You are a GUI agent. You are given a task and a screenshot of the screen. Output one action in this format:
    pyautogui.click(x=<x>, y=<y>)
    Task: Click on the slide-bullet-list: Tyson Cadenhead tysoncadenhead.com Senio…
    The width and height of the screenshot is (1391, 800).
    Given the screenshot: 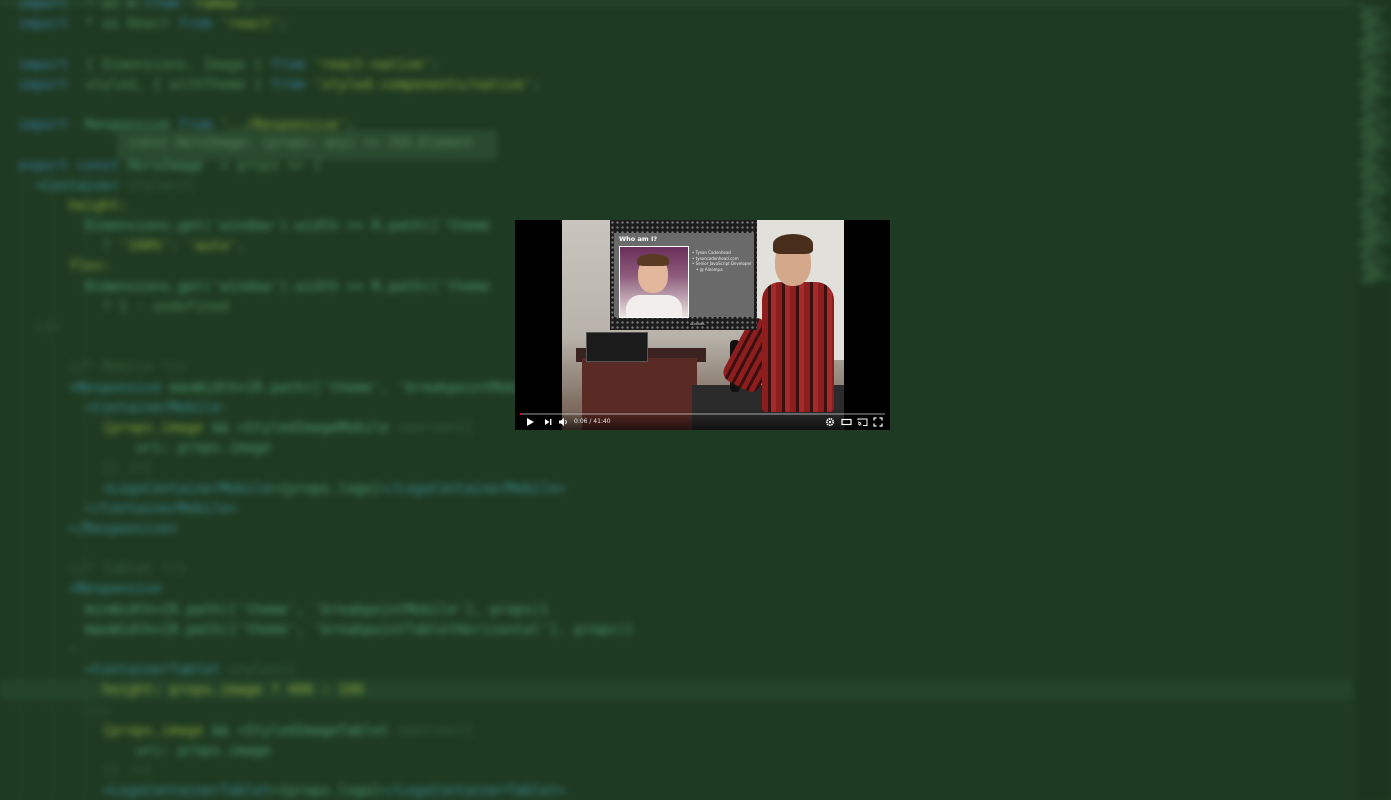 What is the action you would take?
    pyautogui.click(x=723, y=261)
    